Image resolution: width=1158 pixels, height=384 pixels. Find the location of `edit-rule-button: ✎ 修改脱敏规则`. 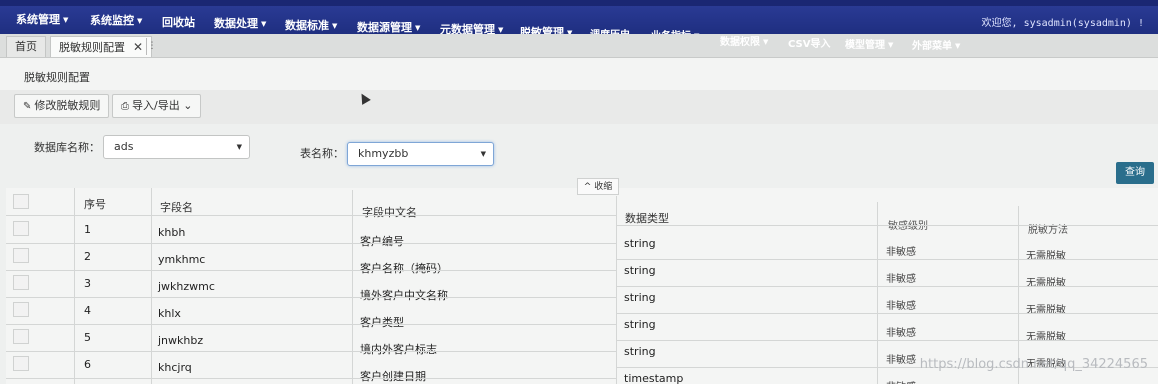

edit-rule-button: ✎ 修改脱敏规则 is located at coordinates (62, 106).